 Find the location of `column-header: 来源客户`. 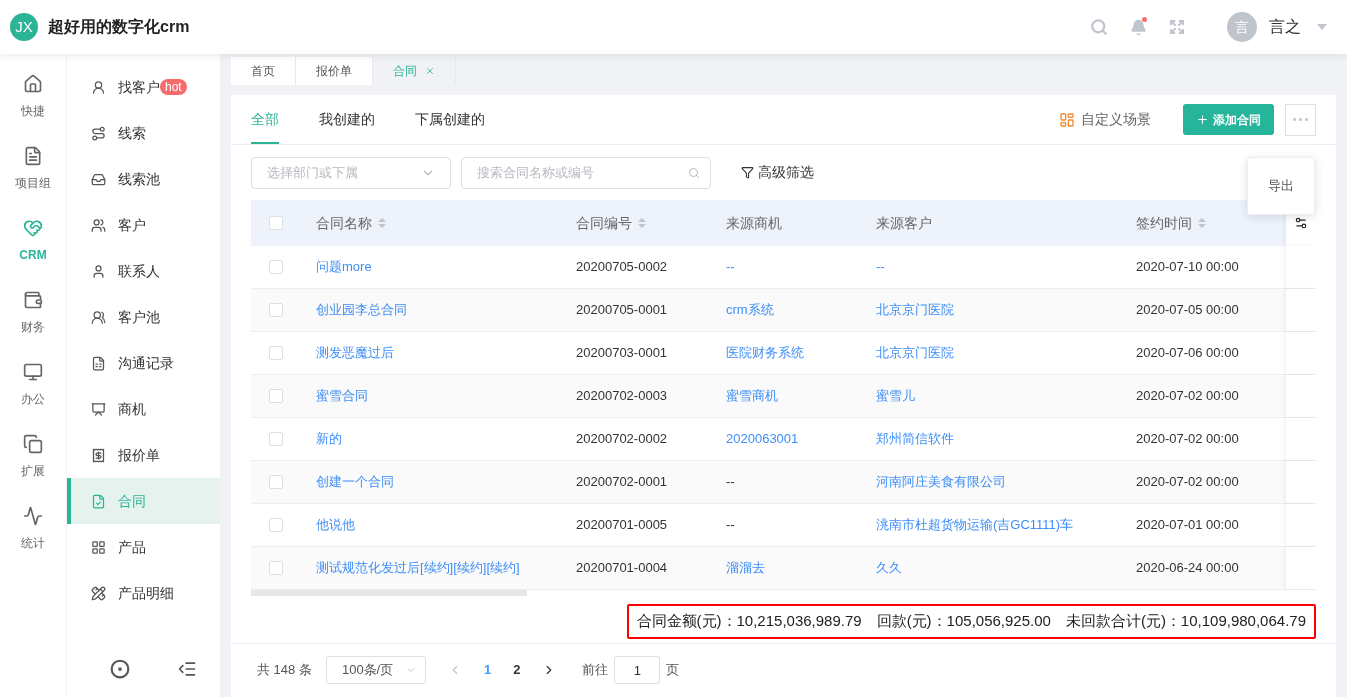

column-header: 来源客户 is located at coordinates (904, 223).